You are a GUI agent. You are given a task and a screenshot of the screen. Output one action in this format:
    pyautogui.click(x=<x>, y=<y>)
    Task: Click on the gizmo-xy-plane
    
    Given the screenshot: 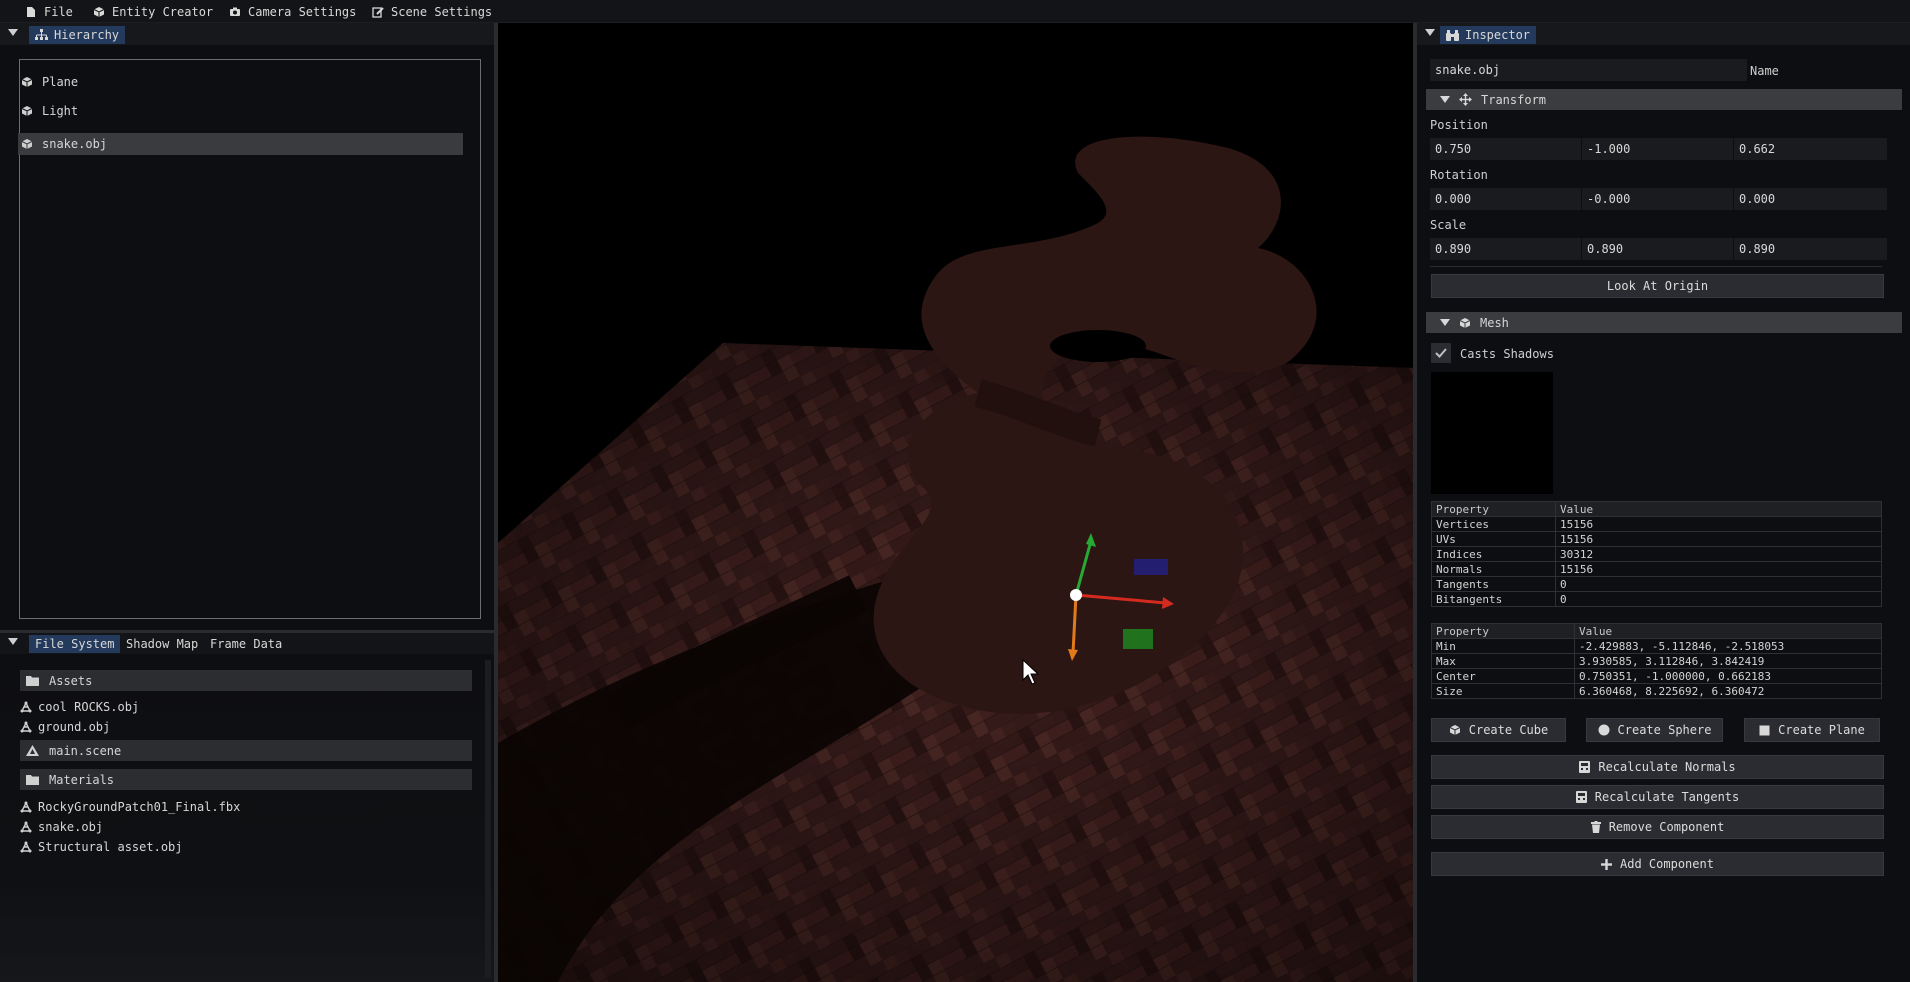 What is the action you would take?
    pyautogui.click(x=1151, y=567)
    